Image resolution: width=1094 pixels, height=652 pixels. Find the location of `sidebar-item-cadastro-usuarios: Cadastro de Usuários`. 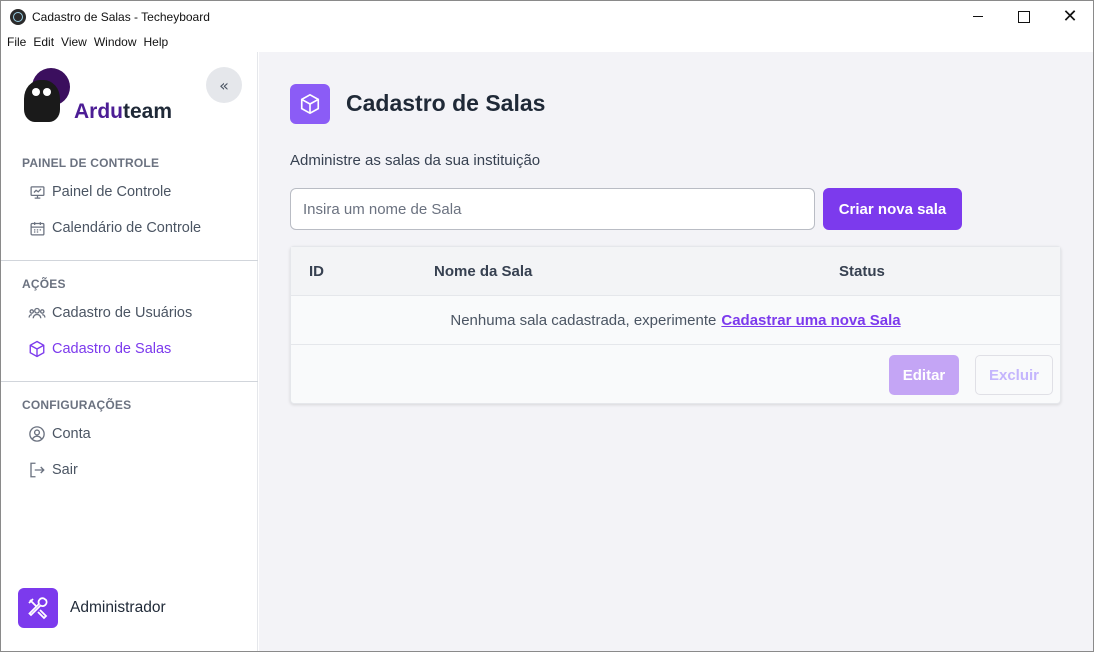

sidebar-item-cadastro-usuarios: Cadastro de Usuários is located at coordinates (110, 313).